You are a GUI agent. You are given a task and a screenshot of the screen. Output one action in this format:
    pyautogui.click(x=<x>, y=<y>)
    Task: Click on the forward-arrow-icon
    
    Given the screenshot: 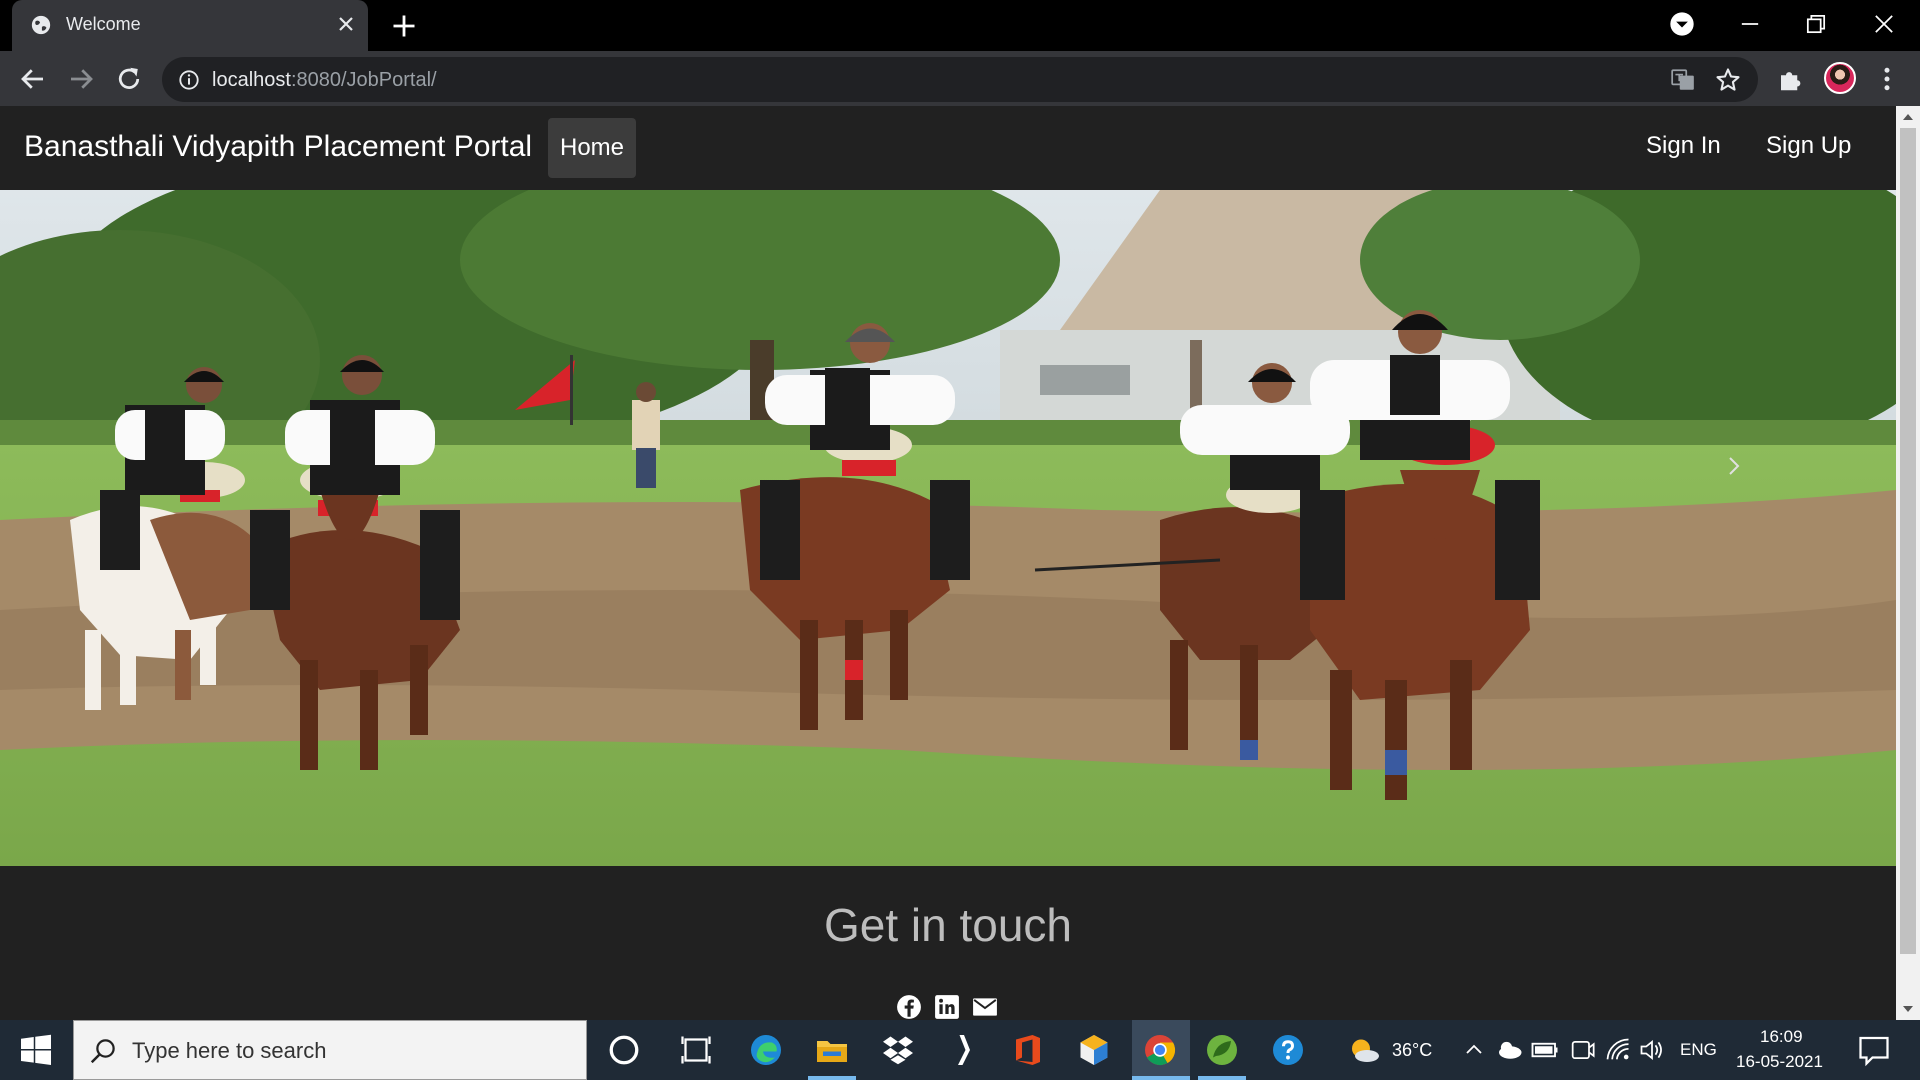 What is the action you would take?
    pyautogui.click(x=81, y=79)
    